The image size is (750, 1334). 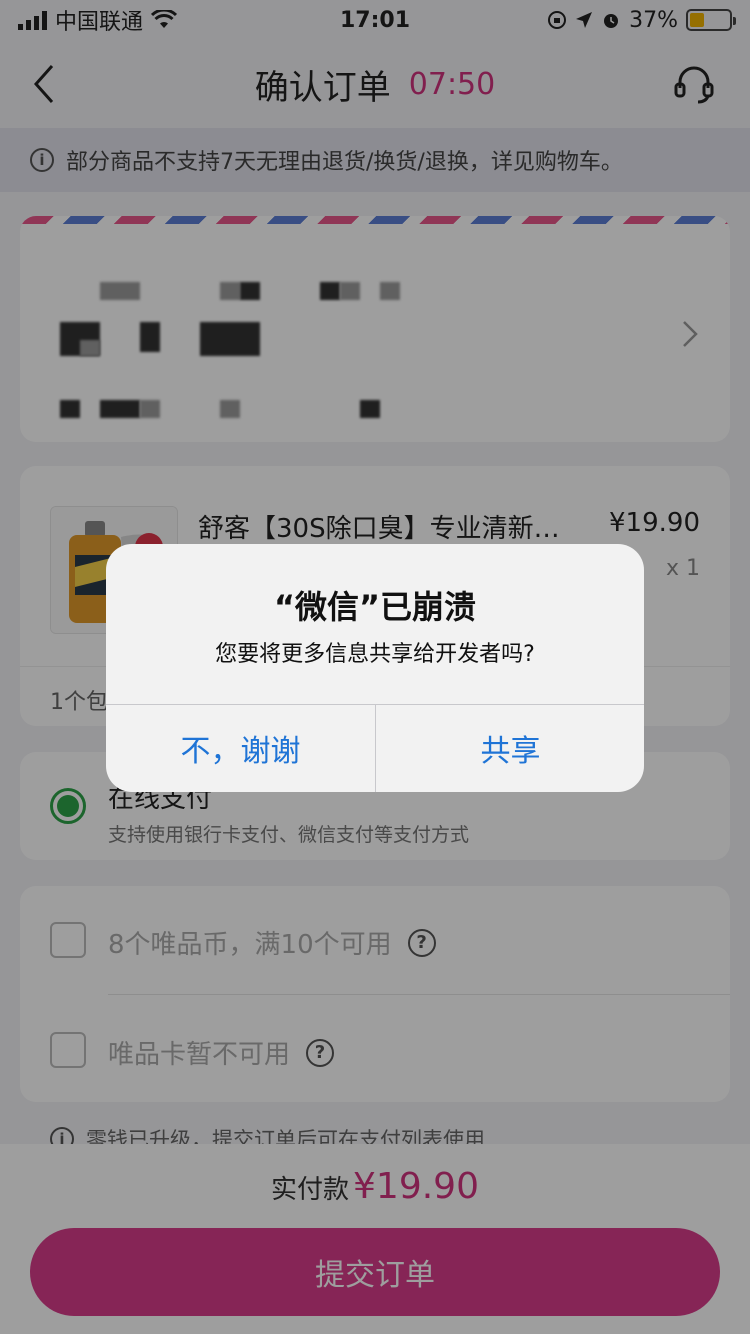 What do you see at coordinates (375, 654) in the screenshot?
I see `alert-message: 您要将更多信息共享给开发者吗?` at bounding box center [375, 654].